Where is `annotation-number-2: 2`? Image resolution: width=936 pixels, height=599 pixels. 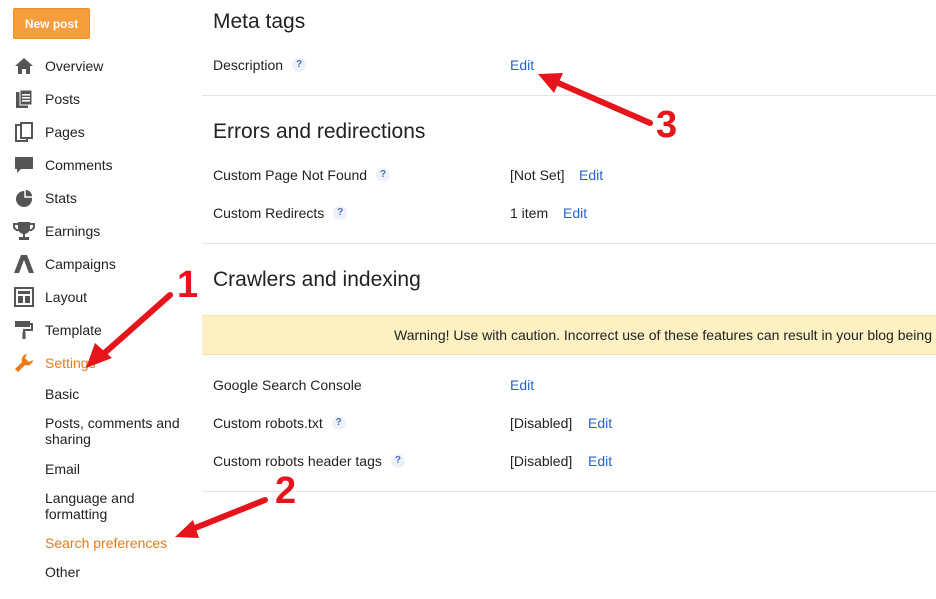 annotation-number-2: 2 is located at coordinates (286, 491).